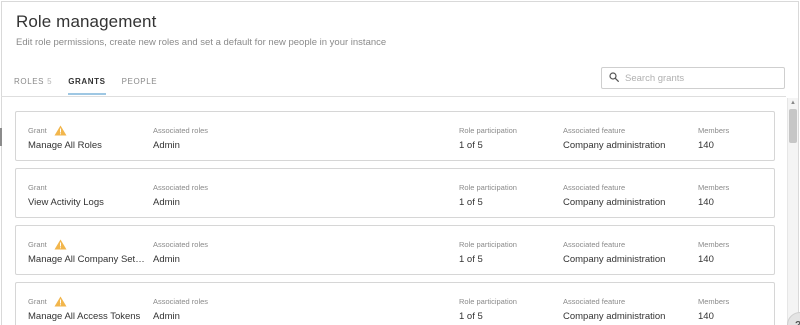 Image resolution: width=800 pixels, height=325 pixels. I want to click on tab-bar: ROLES 5 GRANTS PEOPLE, so click(93, 86).